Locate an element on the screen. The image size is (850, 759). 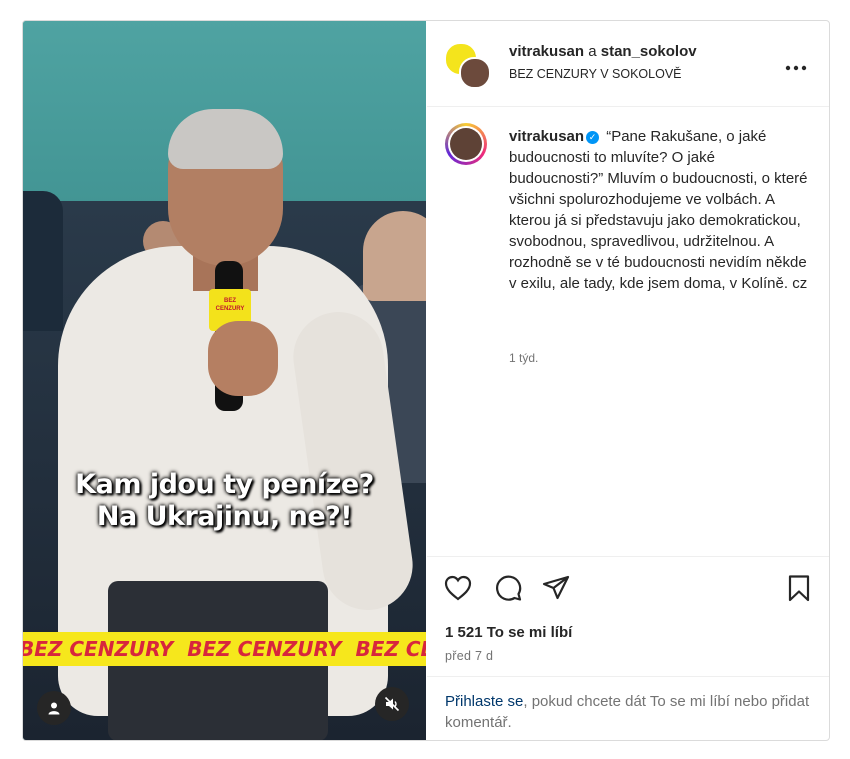
avatar-photo is located at coordinates (466, 144).